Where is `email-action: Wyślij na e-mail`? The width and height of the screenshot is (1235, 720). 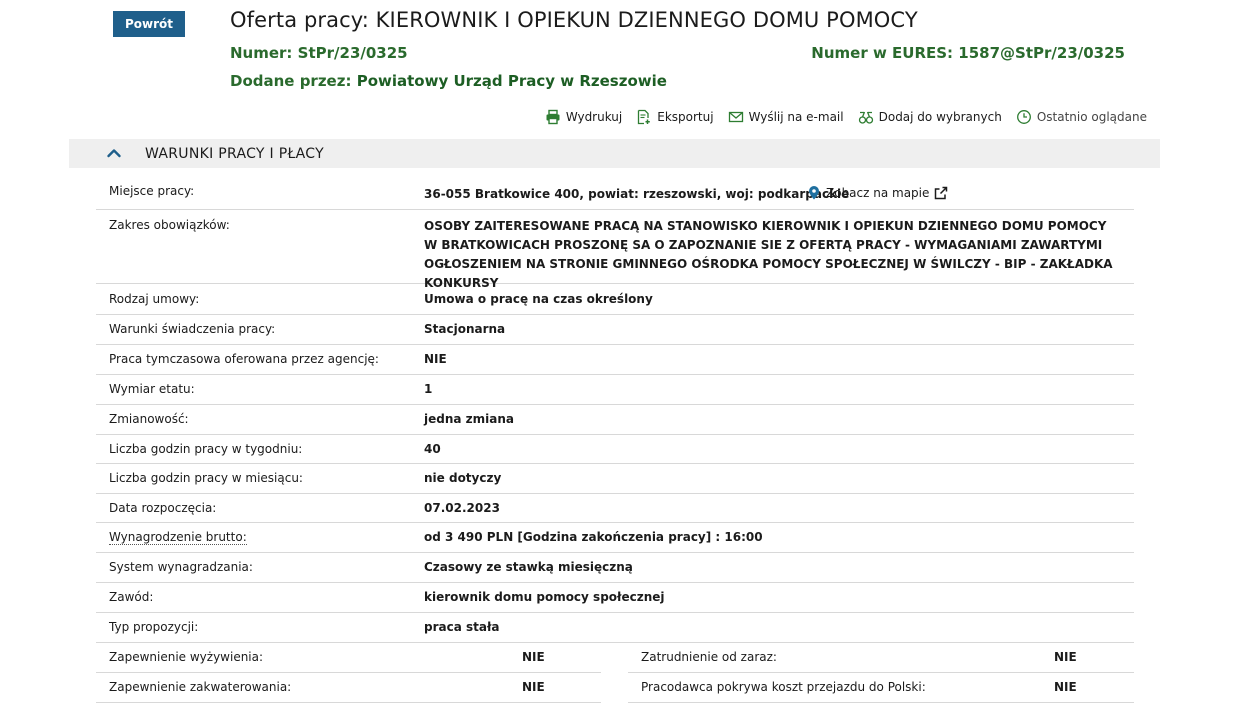
email-action: Wyślij na e-mail is located at coordinates (786, 117).